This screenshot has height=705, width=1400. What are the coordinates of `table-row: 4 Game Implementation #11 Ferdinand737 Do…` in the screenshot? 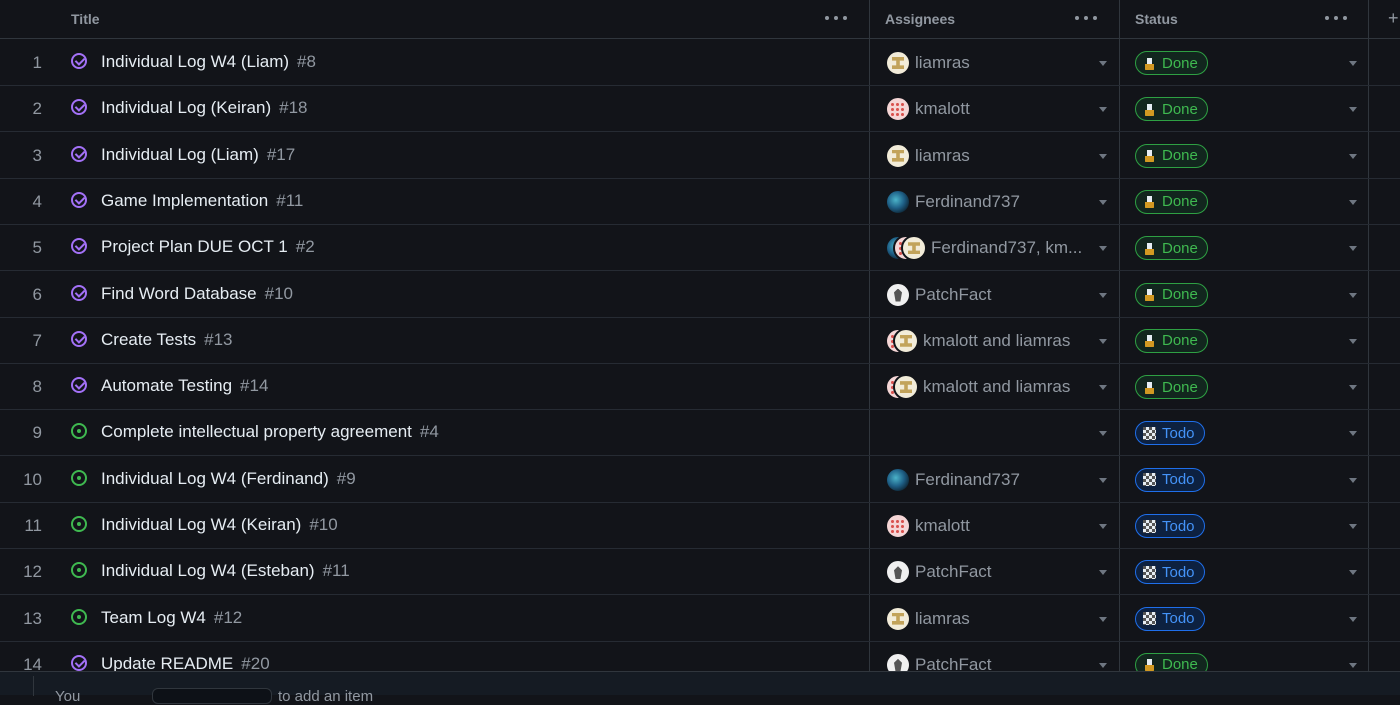 It's located at (700, 202).